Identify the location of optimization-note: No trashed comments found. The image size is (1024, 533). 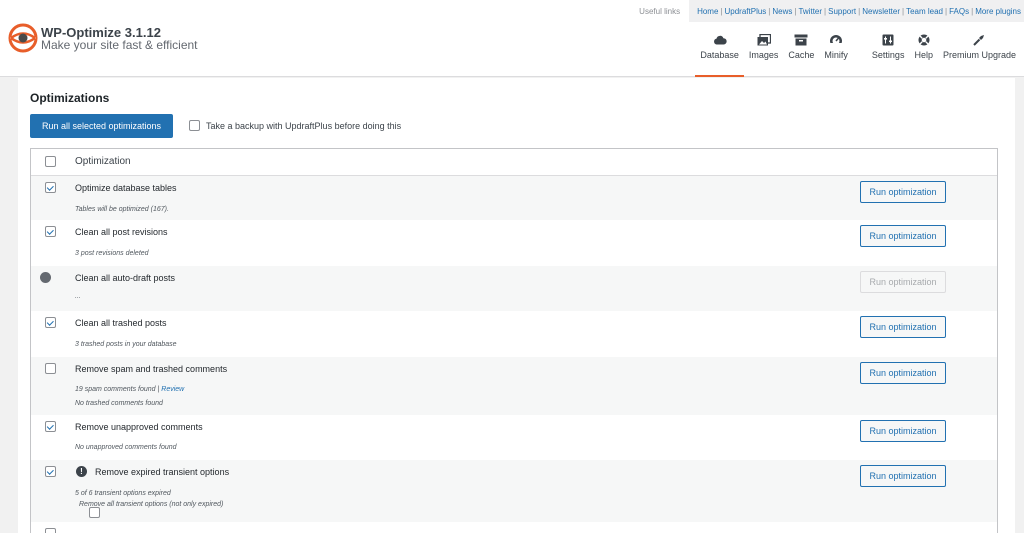
(119, 403).